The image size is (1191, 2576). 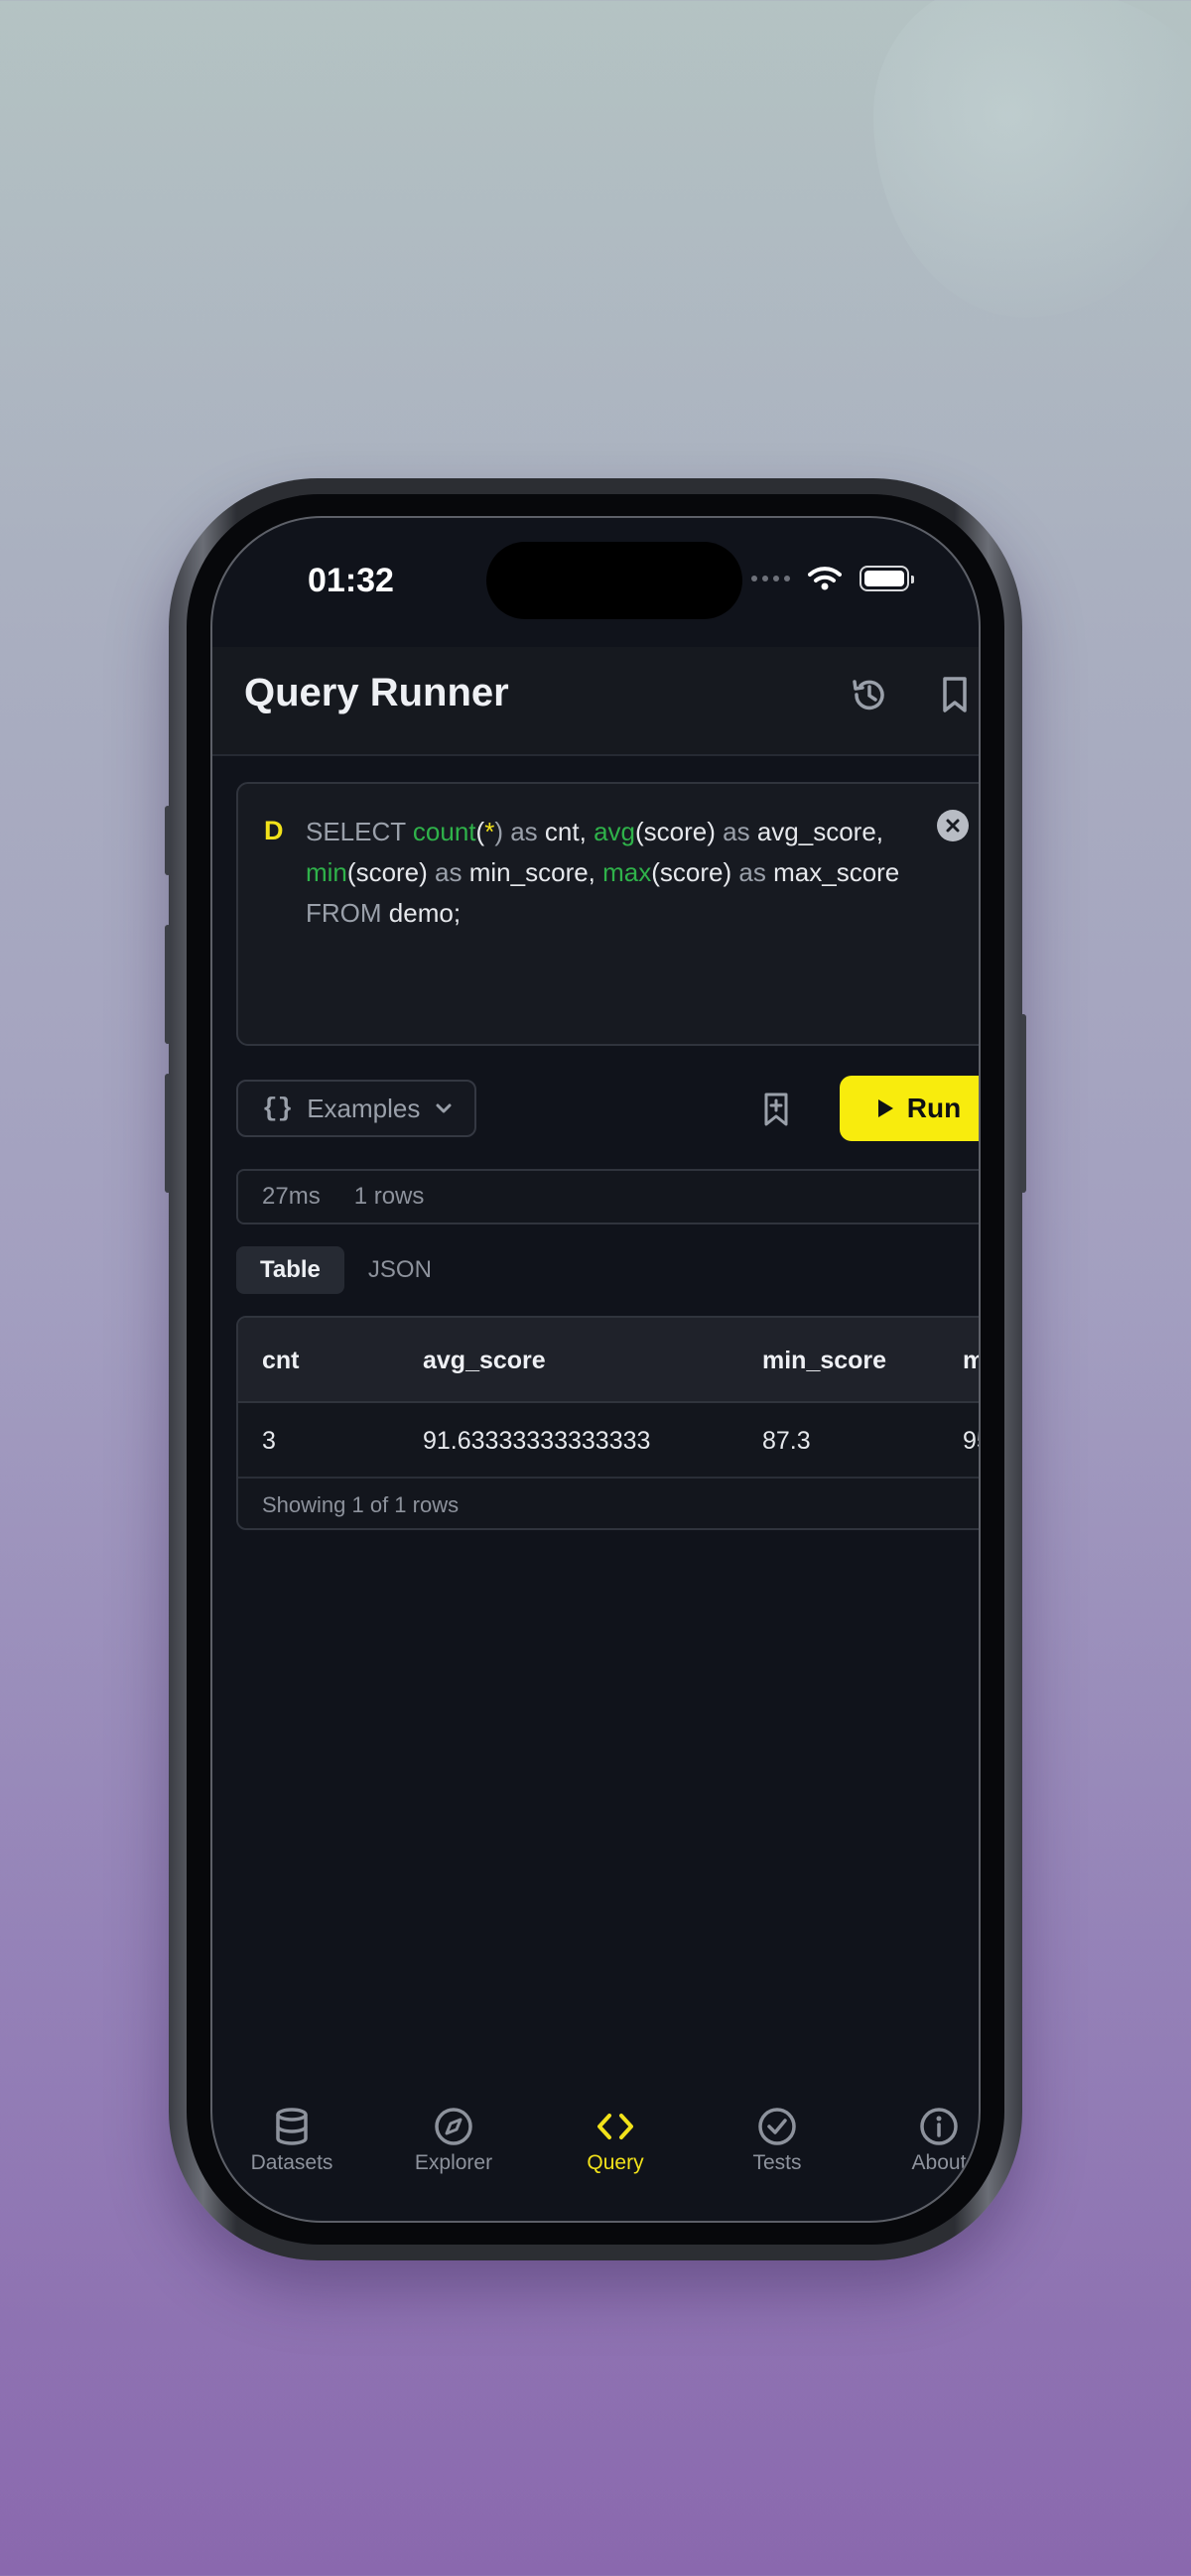 I want to click on paren: (, so click(x=480, y=832).